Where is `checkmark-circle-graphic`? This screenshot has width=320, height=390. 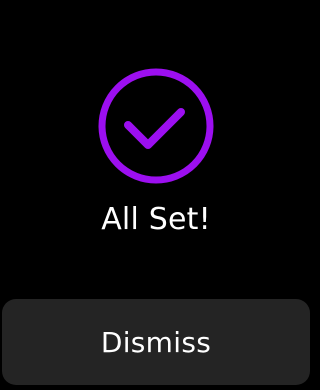
checkmark-circle-graphic is located at coordinates (156, 126).